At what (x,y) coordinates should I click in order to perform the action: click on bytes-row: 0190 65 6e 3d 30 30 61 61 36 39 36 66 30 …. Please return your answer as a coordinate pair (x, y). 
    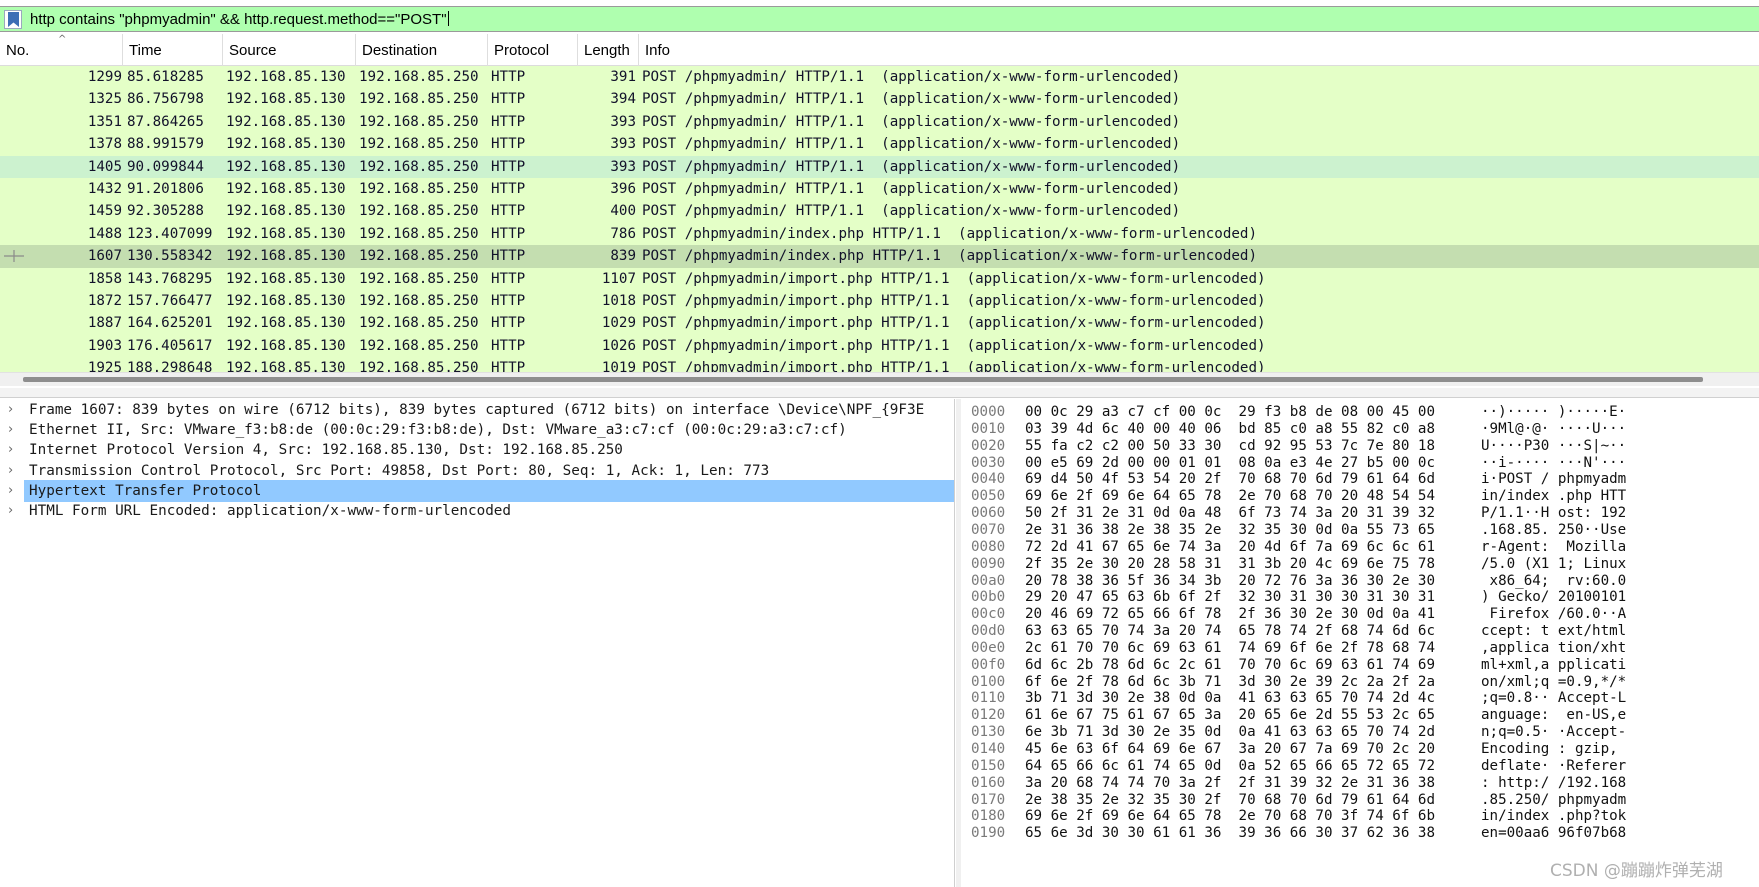
    Looking at the image, I should click on (1360, 833).